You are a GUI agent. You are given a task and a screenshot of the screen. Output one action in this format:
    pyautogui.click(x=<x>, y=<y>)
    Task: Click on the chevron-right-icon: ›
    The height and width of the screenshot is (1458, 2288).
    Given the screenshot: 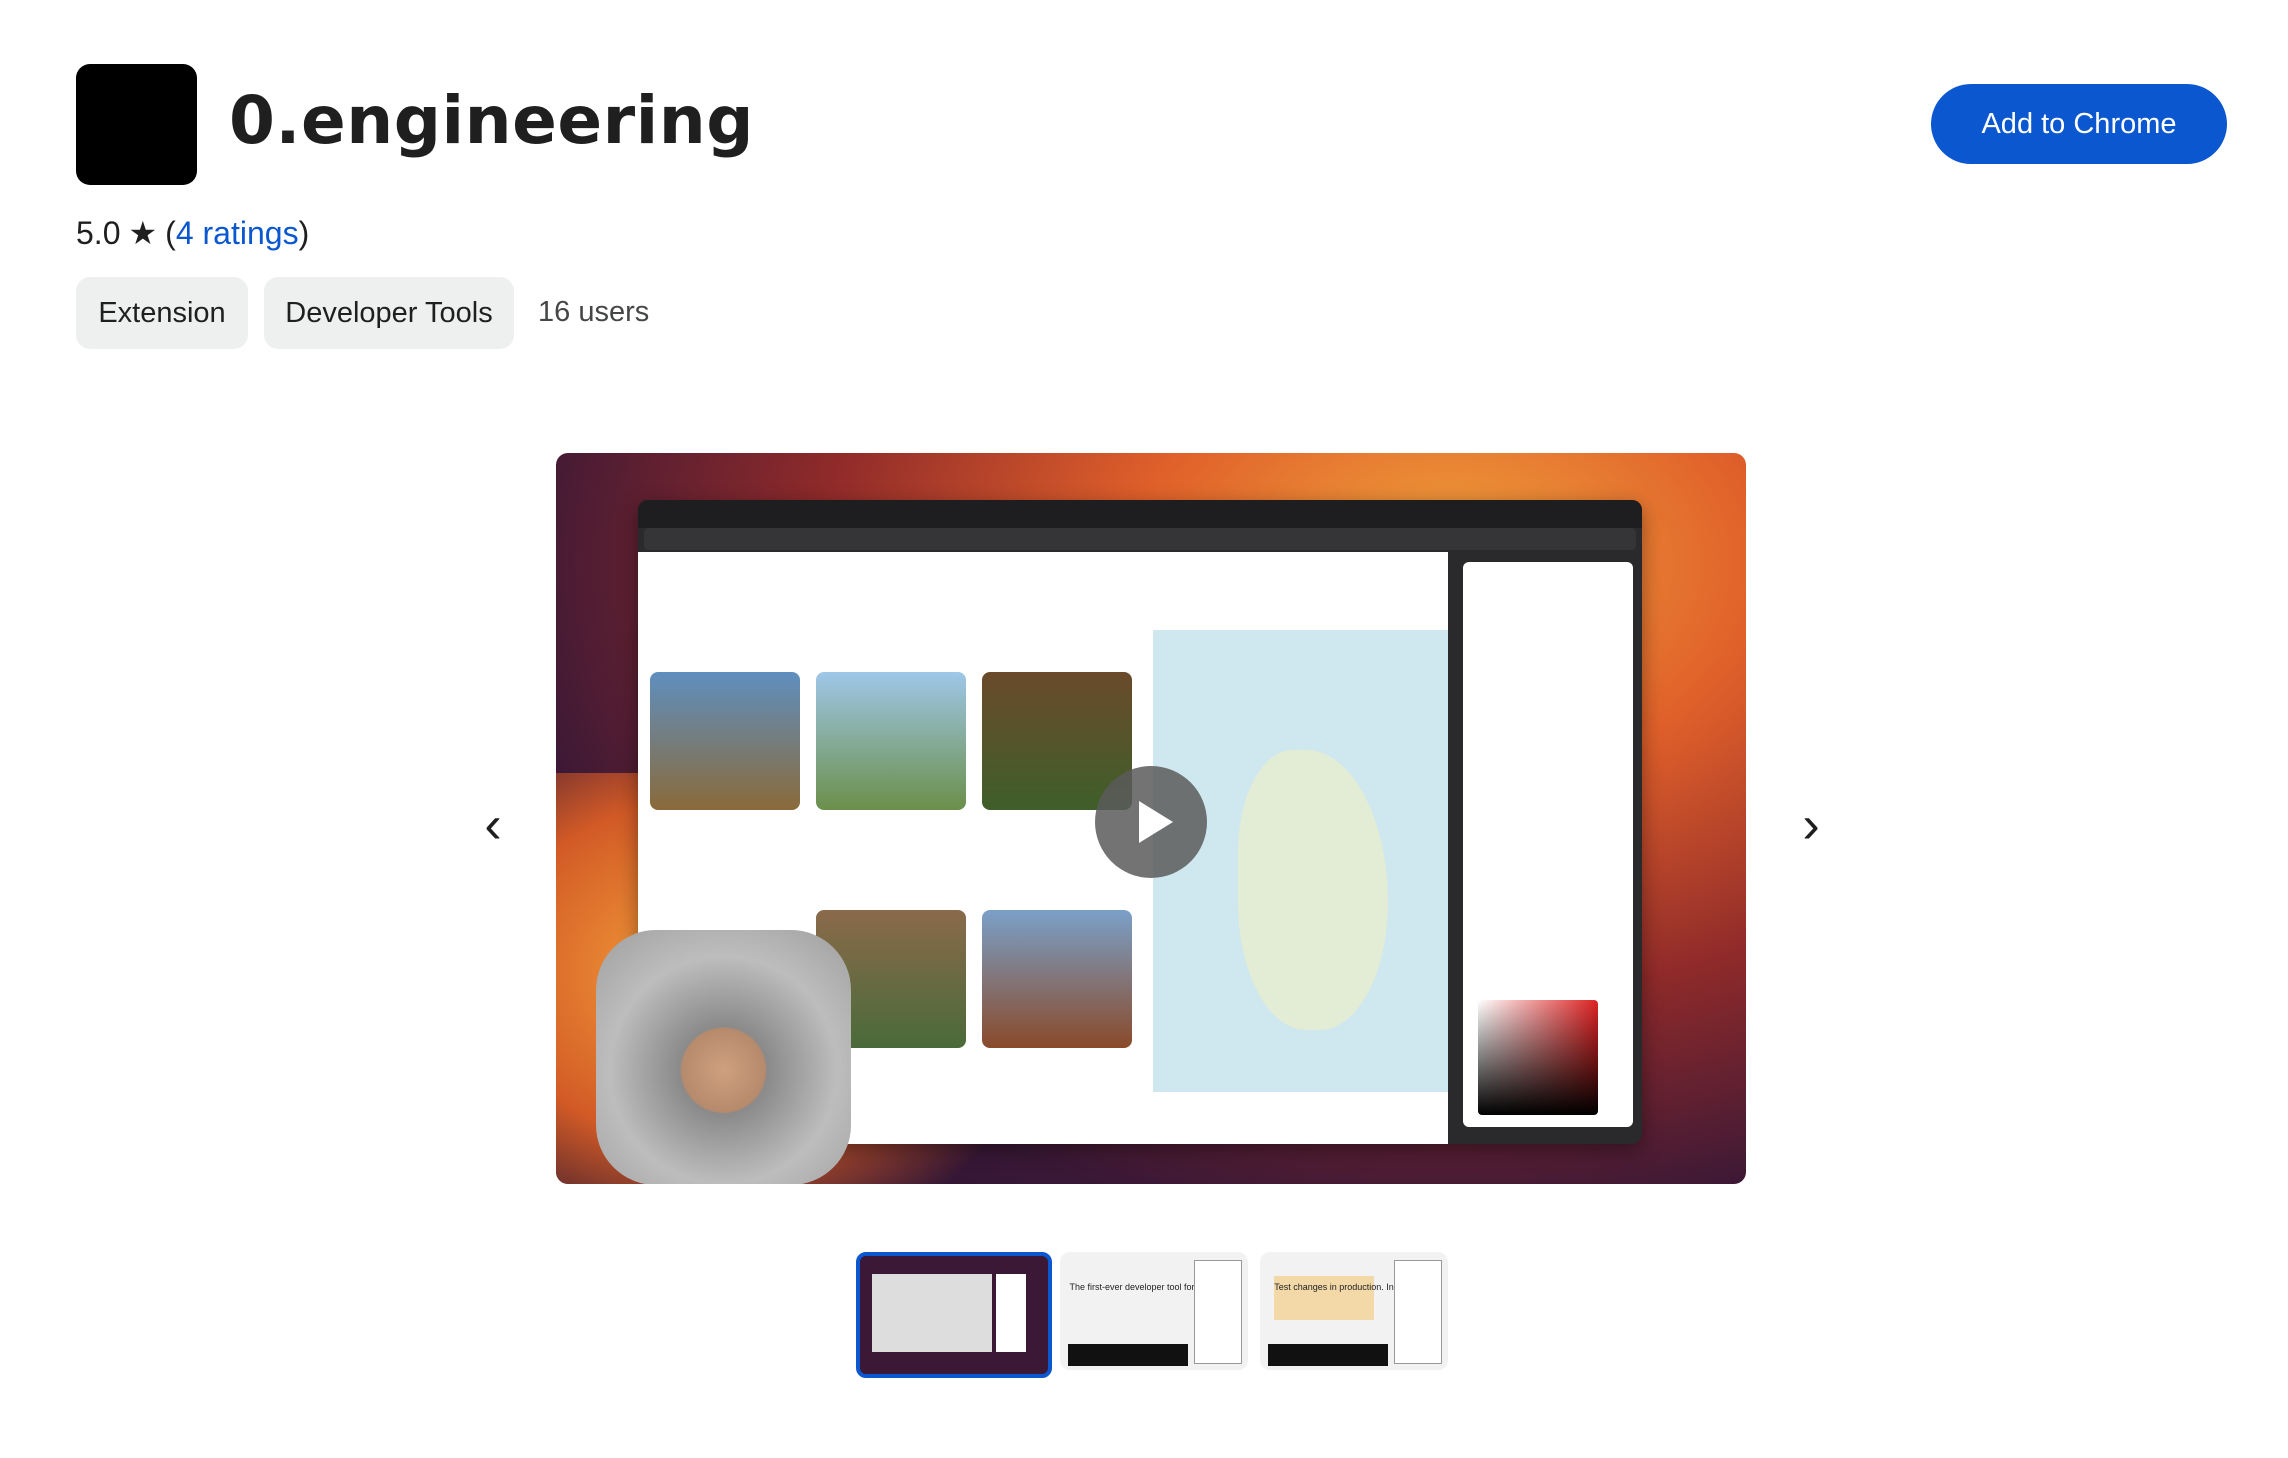 What is the action you would take?
    pyautogui.click(x=1811, y=825)
    